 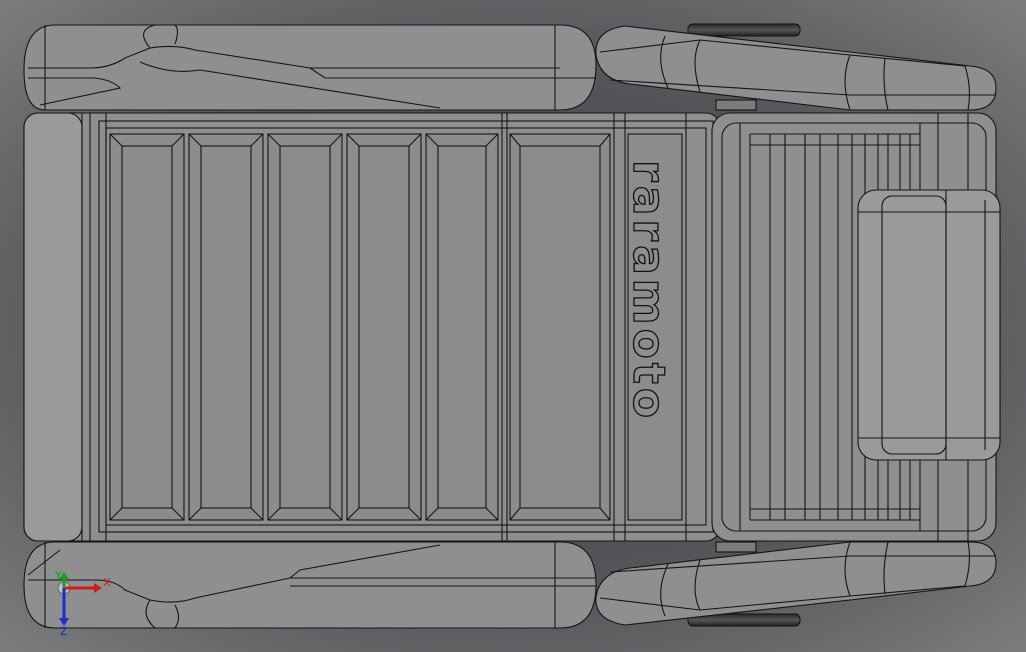 I want to click on x-axis-arrowhead, so click(x=98, y=588).